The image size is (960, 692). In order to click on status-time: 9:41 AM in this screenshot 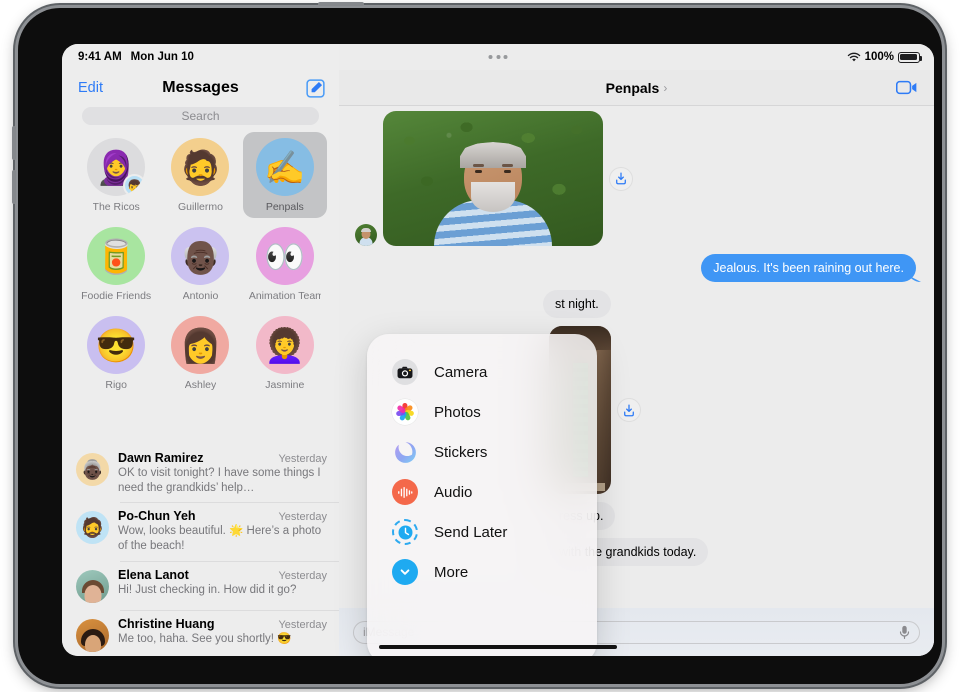, I will do `click(100, 57)`.